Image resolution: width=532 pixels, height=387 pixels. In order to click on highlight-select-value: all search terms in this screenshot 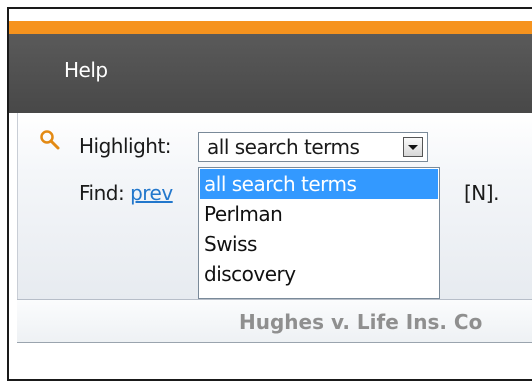, I will do `click(283, 147)`.